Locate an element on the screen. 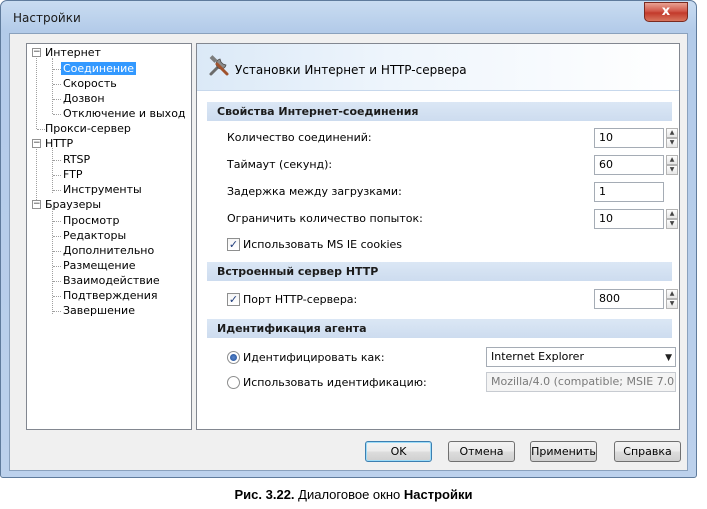 This screenshot has width=707, height=509. cookies-label: Использовать MS IE cookies is located at coordinates (322, 244).